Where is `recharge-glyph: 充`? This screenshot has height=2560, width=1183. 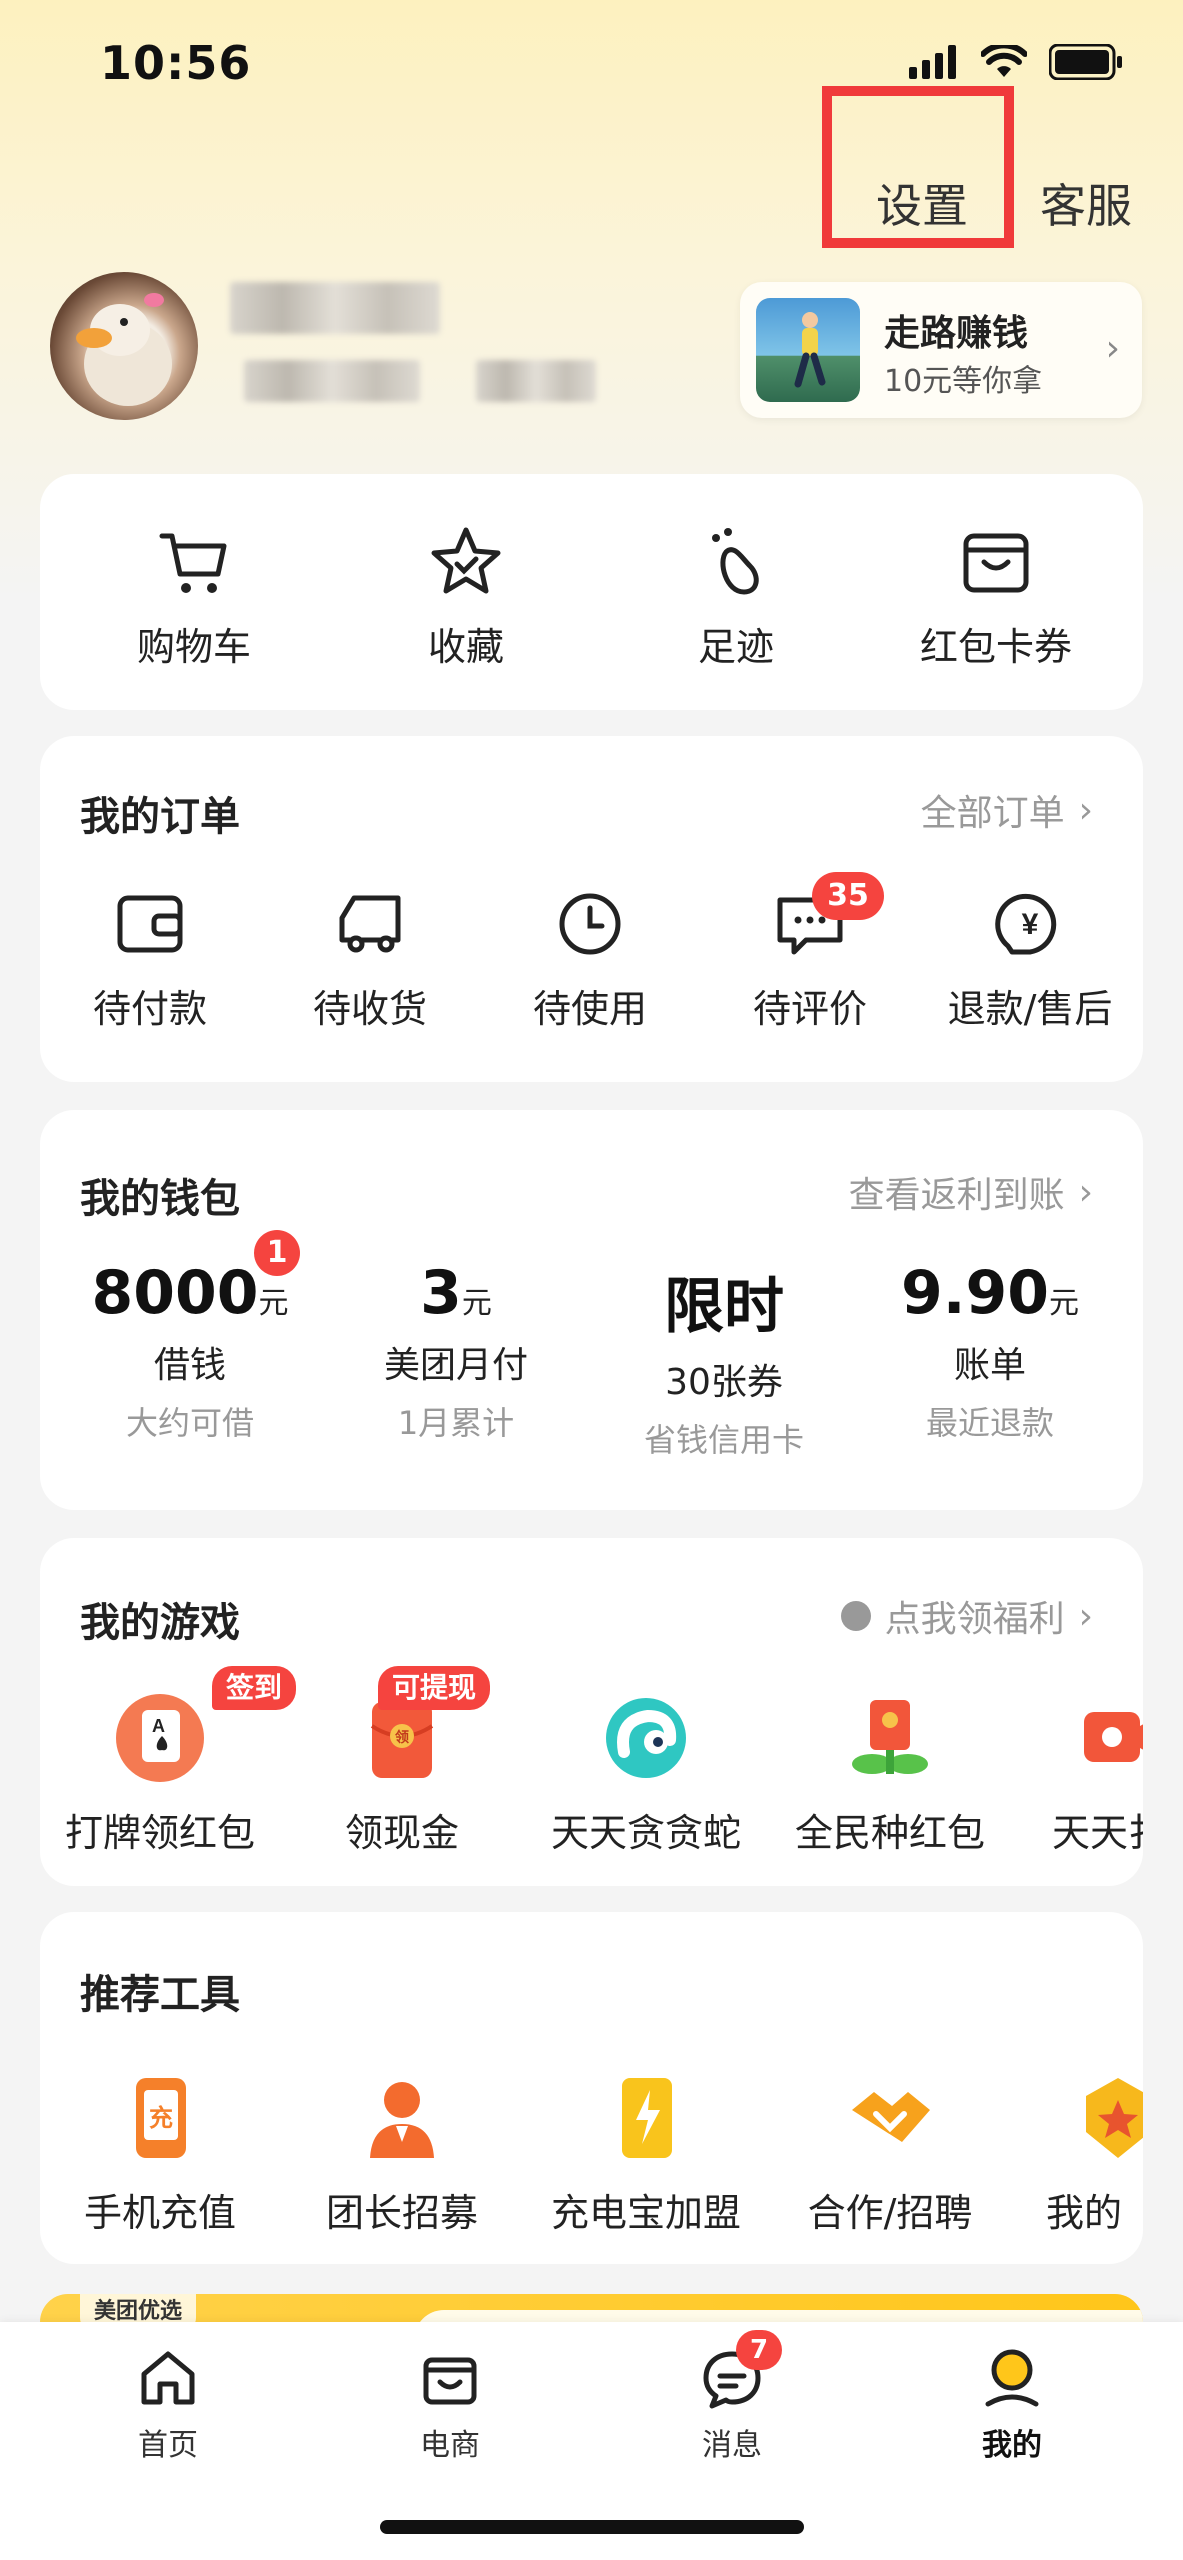
recharge-glyph: 充 is located at coordinates (161, 2118).